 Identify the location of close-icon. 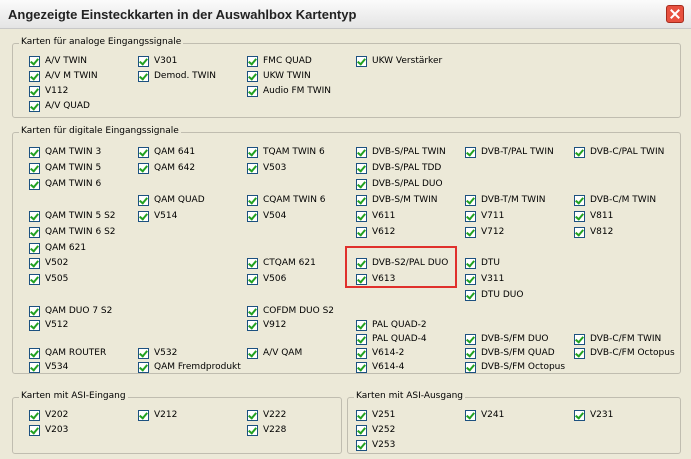
(675, 14).